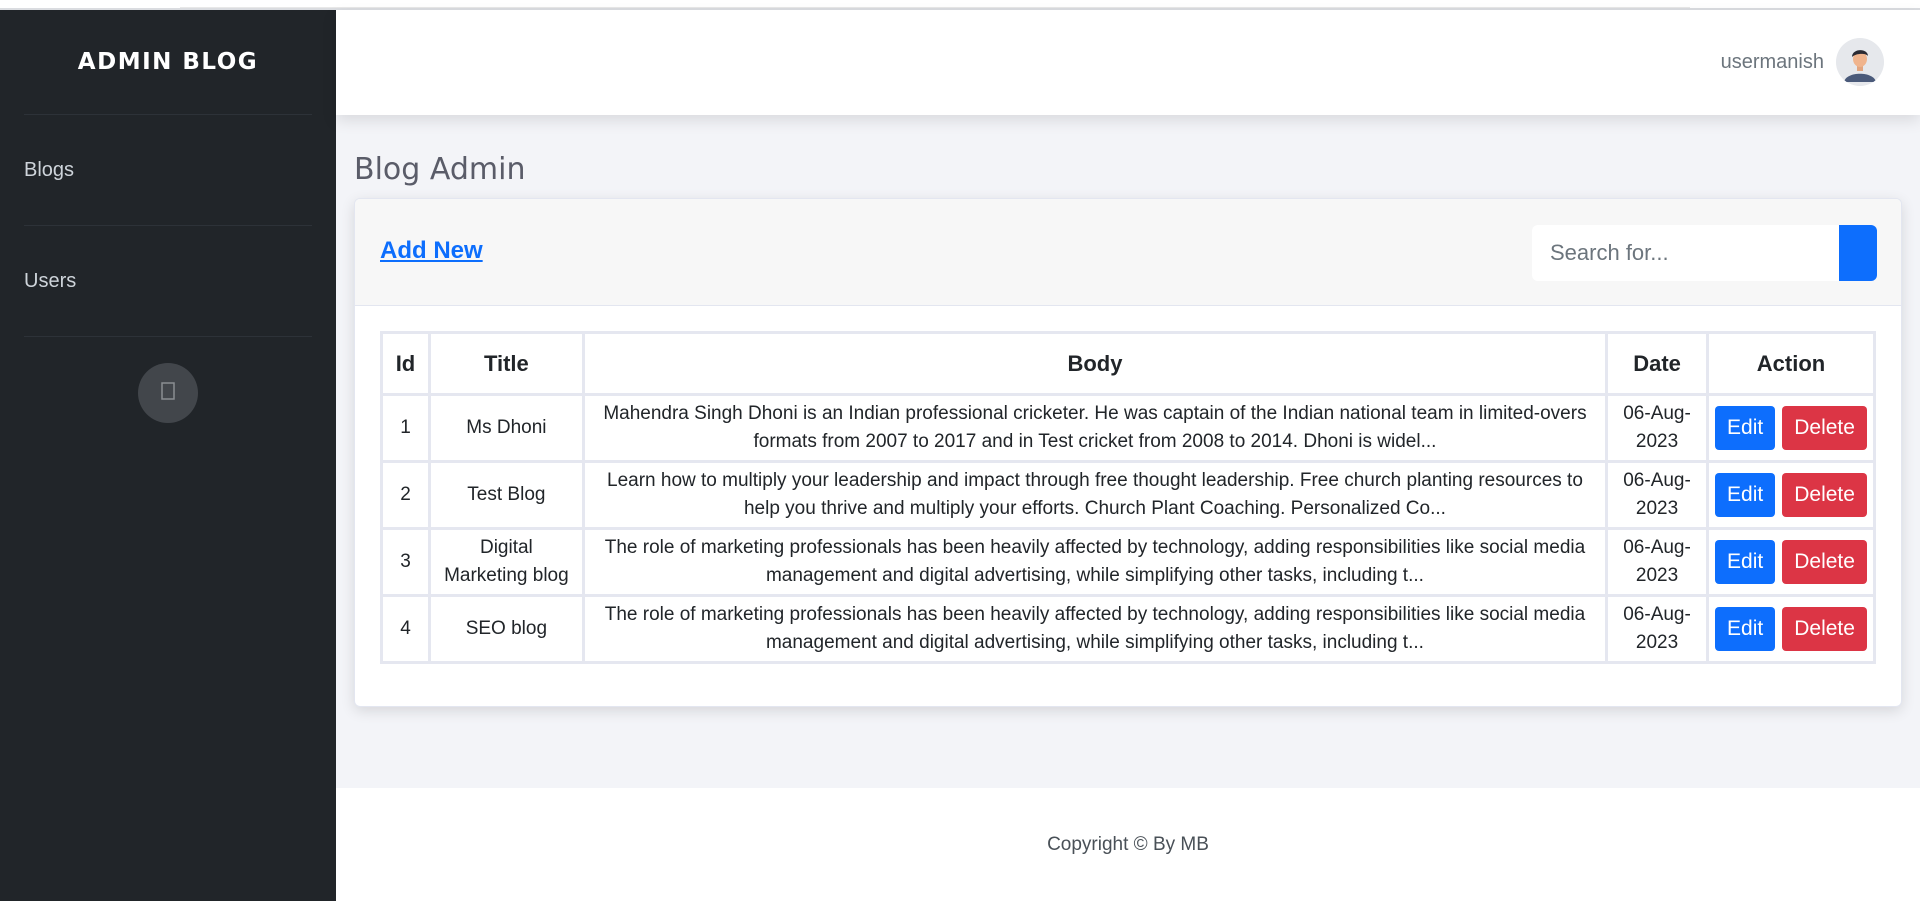  What do you see at coordinates (1685, 253) in the screenshot?
I see `search-input` at bounding box center [1685, 253].